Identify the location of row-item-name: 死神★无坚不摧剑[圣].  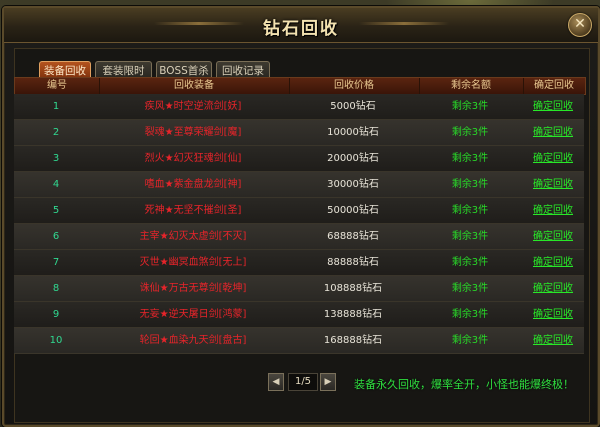
(193, 210).